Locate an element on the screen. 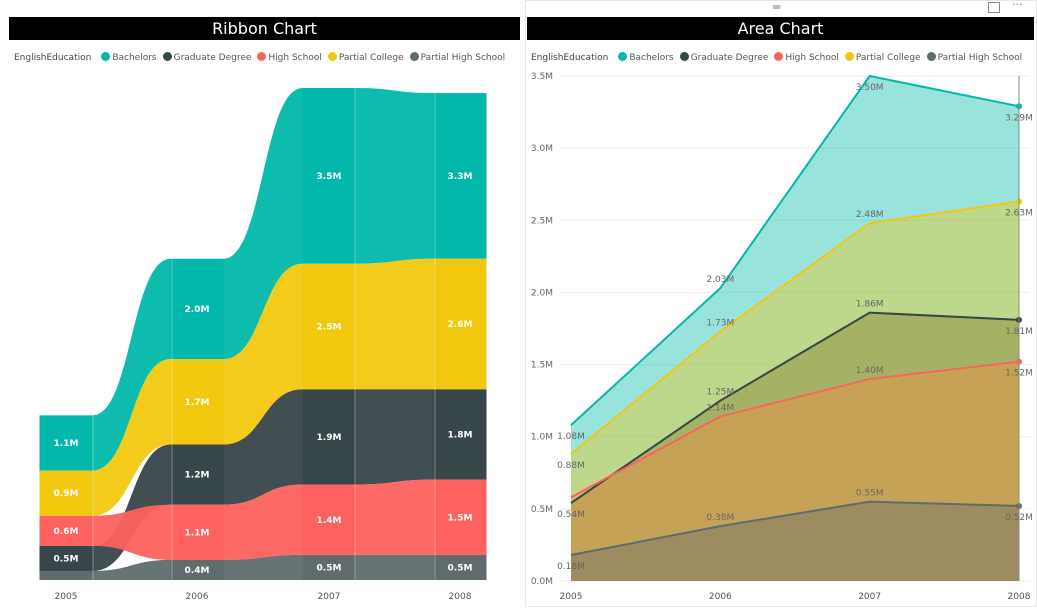 Image resolution: width=1037 pixels, height=611 pixels. data-label: 2.03M is located at coordinates (720, 280).